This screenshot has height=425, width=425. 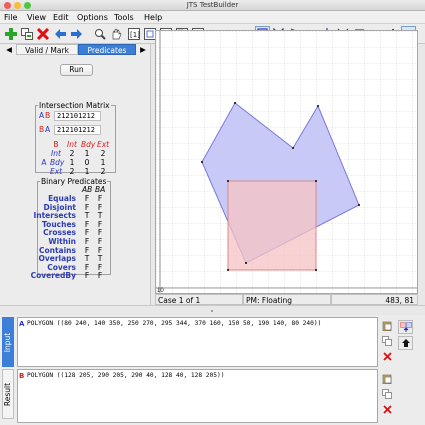 What do you see at coordinates (22, 324) in the screenshot?
I see `geometry-a-label: A` at bounding box center [22, 324].